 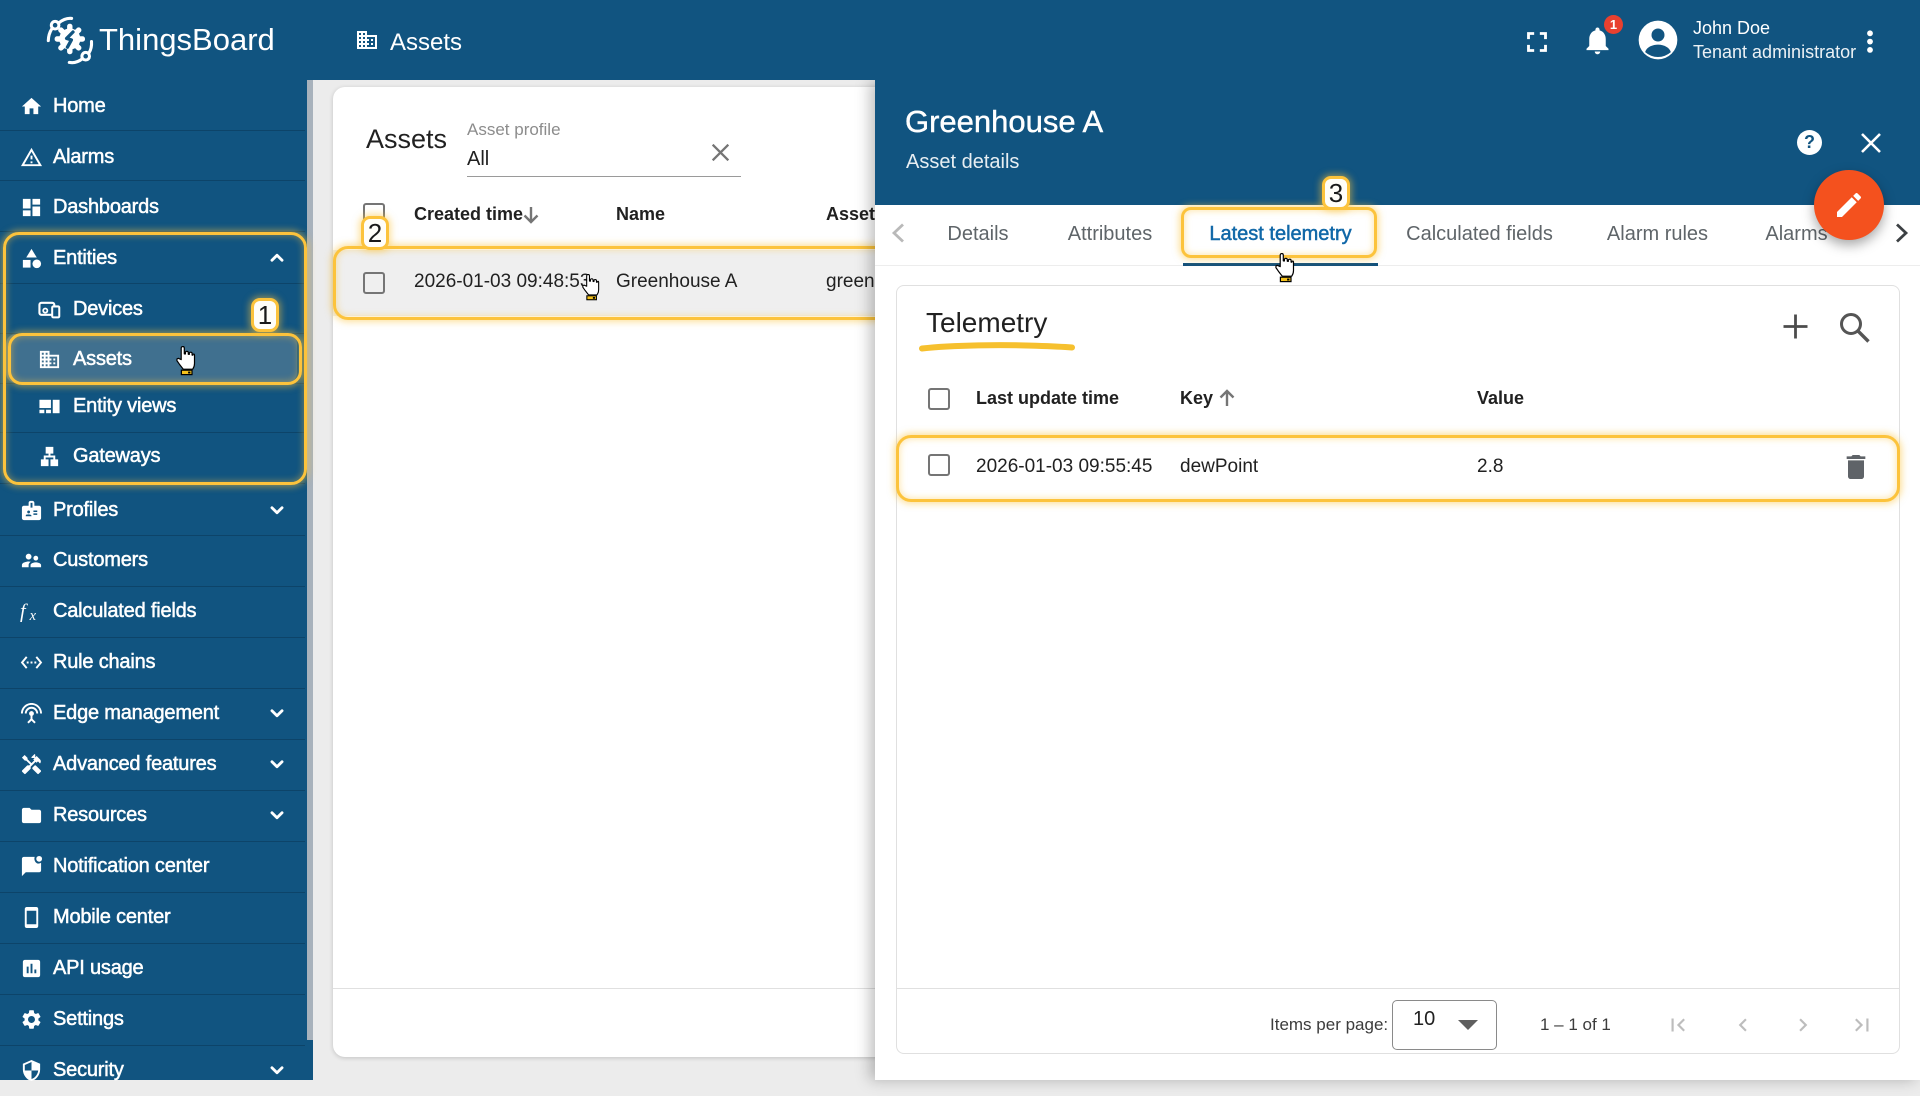 I want to click on svg-text: x, so click(x=33, y=615).